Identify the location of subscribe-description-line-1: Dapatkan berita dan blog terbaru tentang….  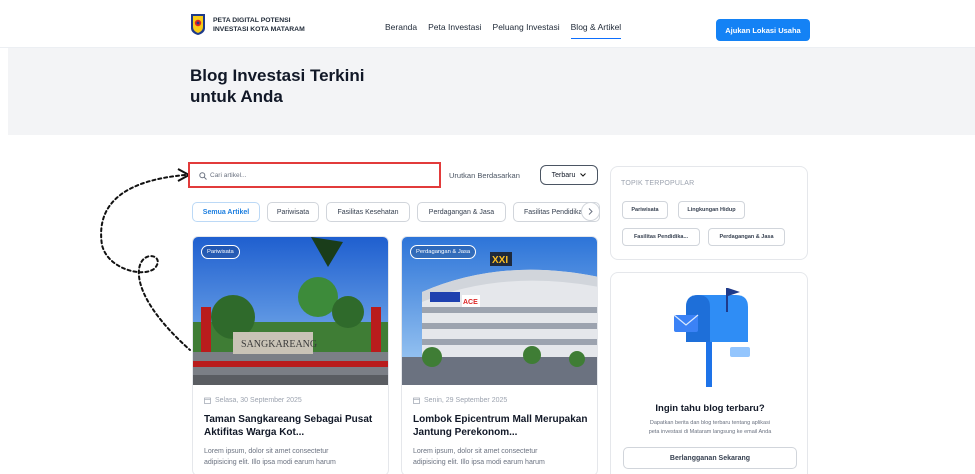
(710, 423).